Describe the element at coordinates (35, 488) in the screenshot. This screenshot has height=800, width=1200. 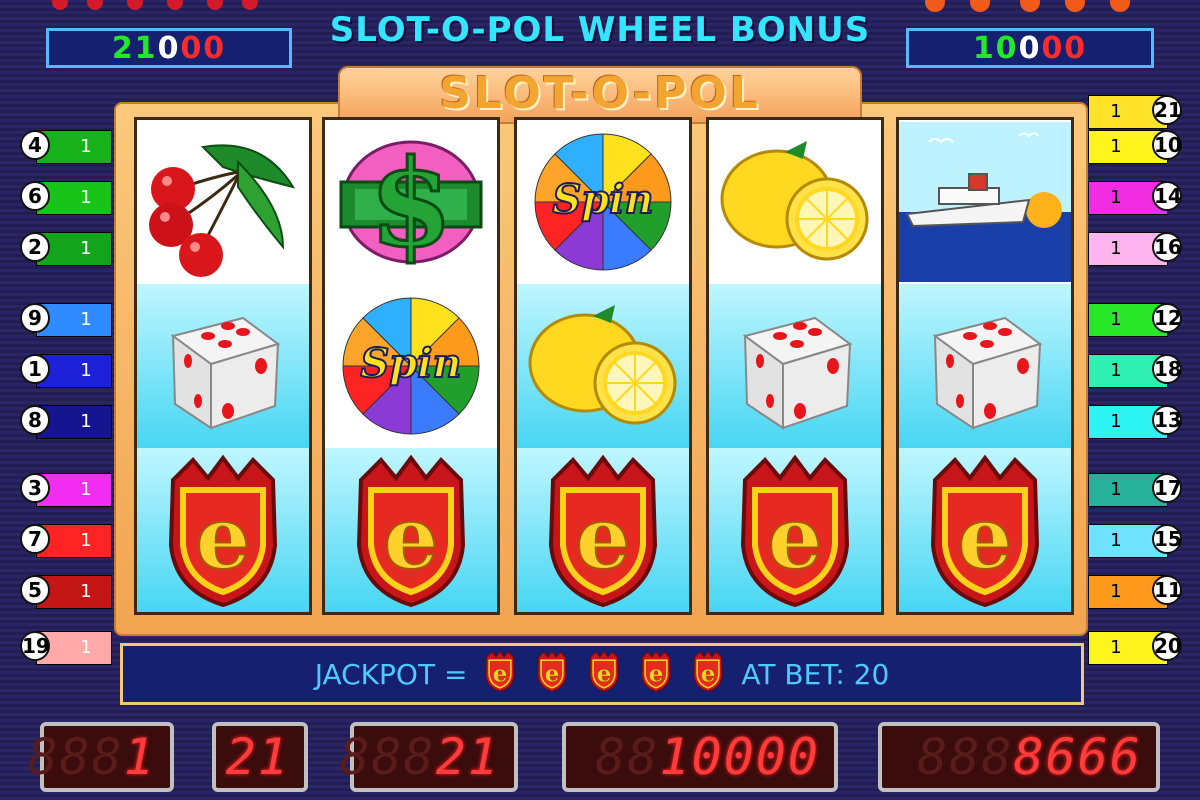
I see `payline-number: 3` at that location.